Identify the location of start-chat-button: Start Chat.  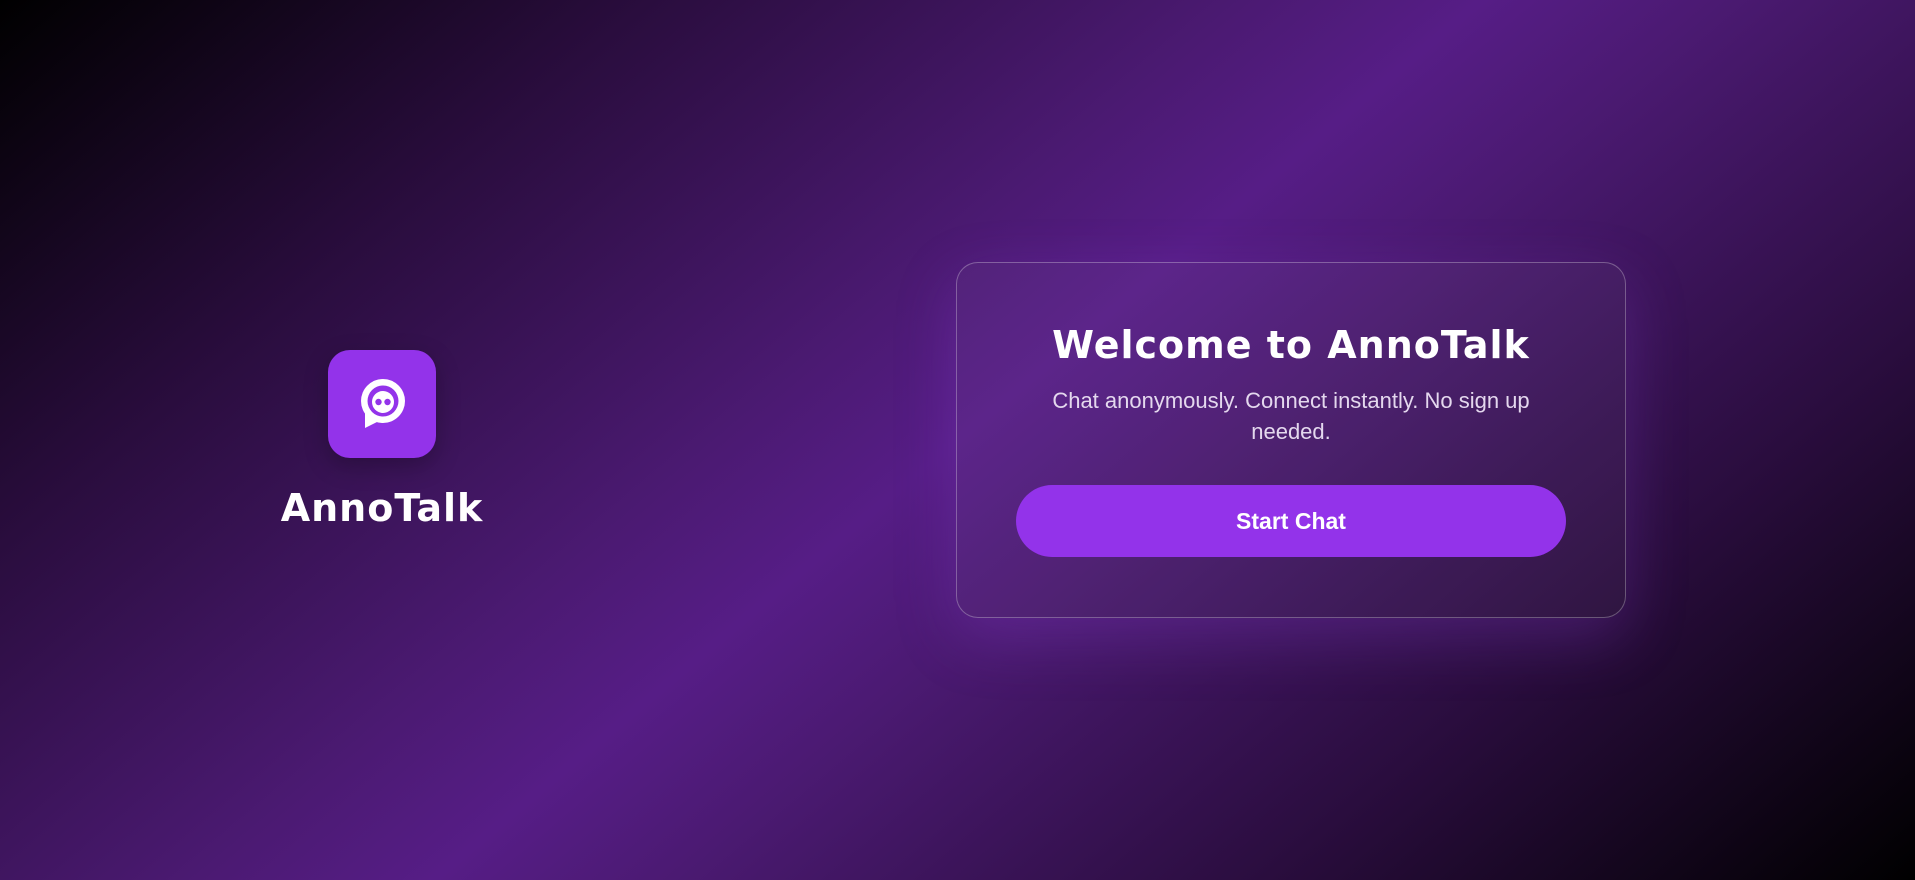
(1291, 521).